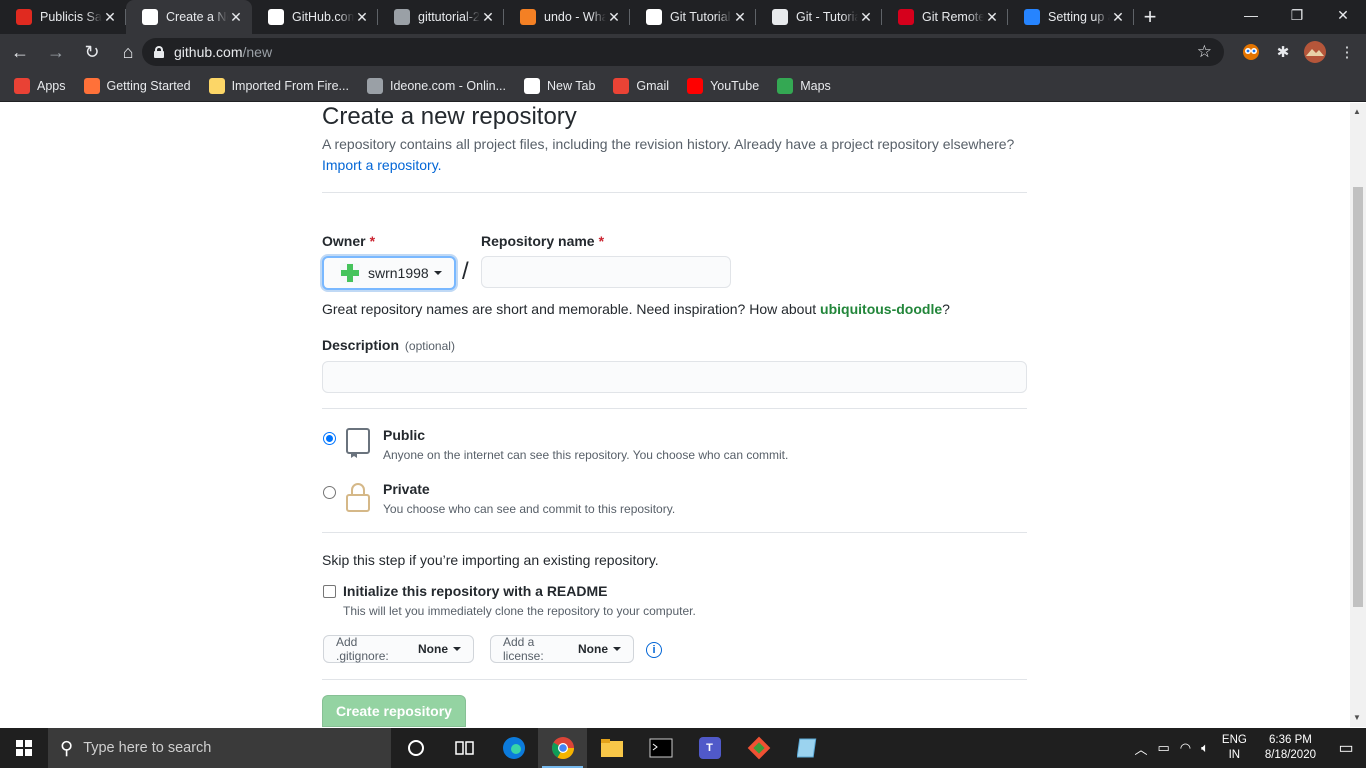 The height and width of the screenshot is (768, 1366). I want to click on browser-tab: Git - Tutorial ✕, so click(819, 17).